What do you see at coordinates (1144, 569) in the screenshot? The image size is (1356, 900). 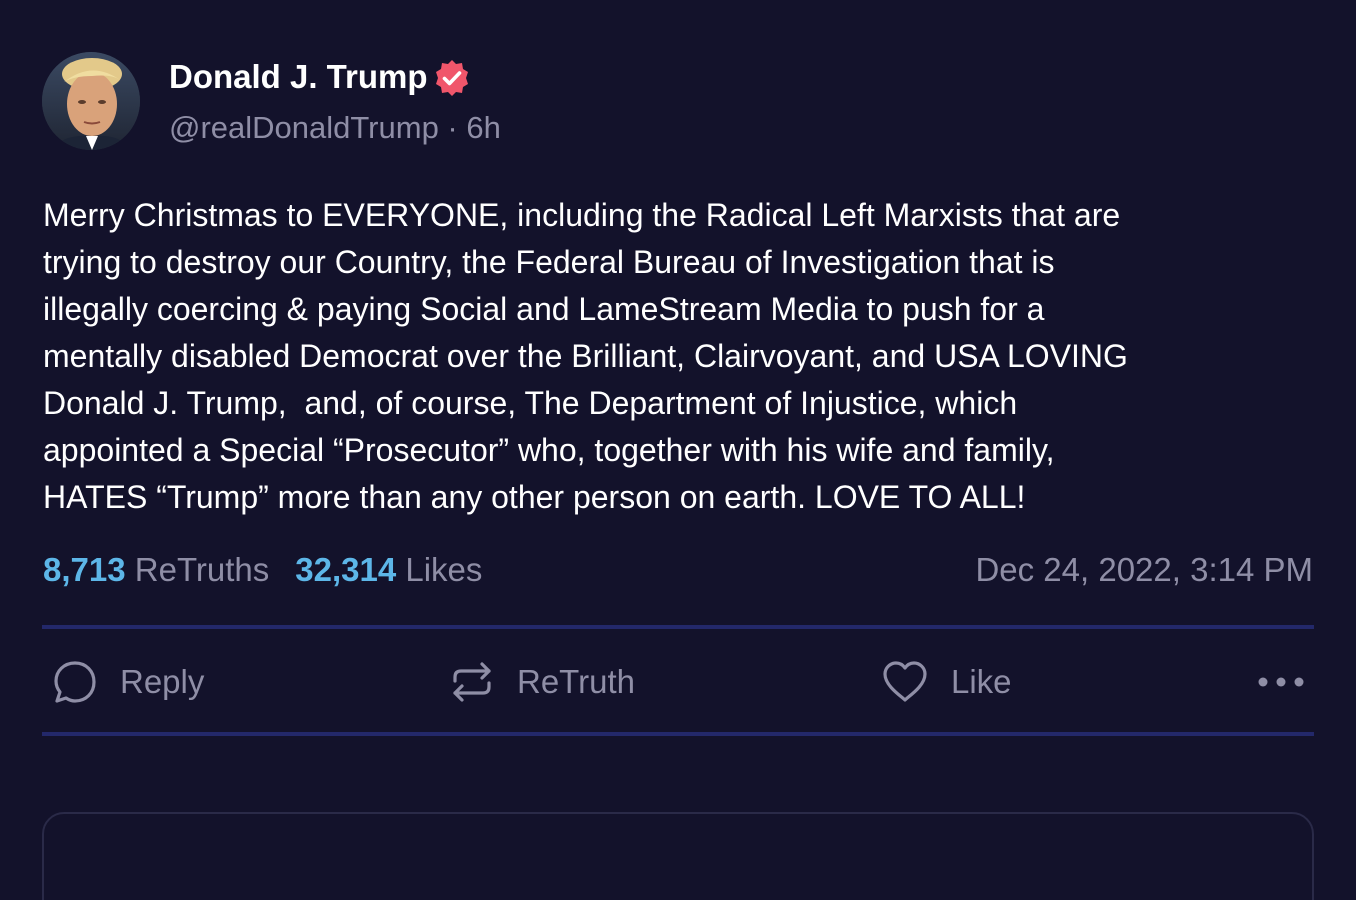 I see `post-timestamp: Dec 24, 2022, 3:14 PM` at bounding box center [1144, 569].